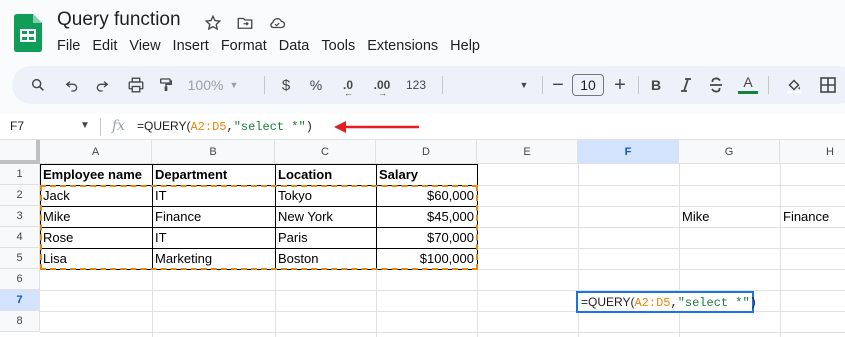 This screenshot has width=845, height=337. I want to click on text-color-swatch, so click(748, 92).